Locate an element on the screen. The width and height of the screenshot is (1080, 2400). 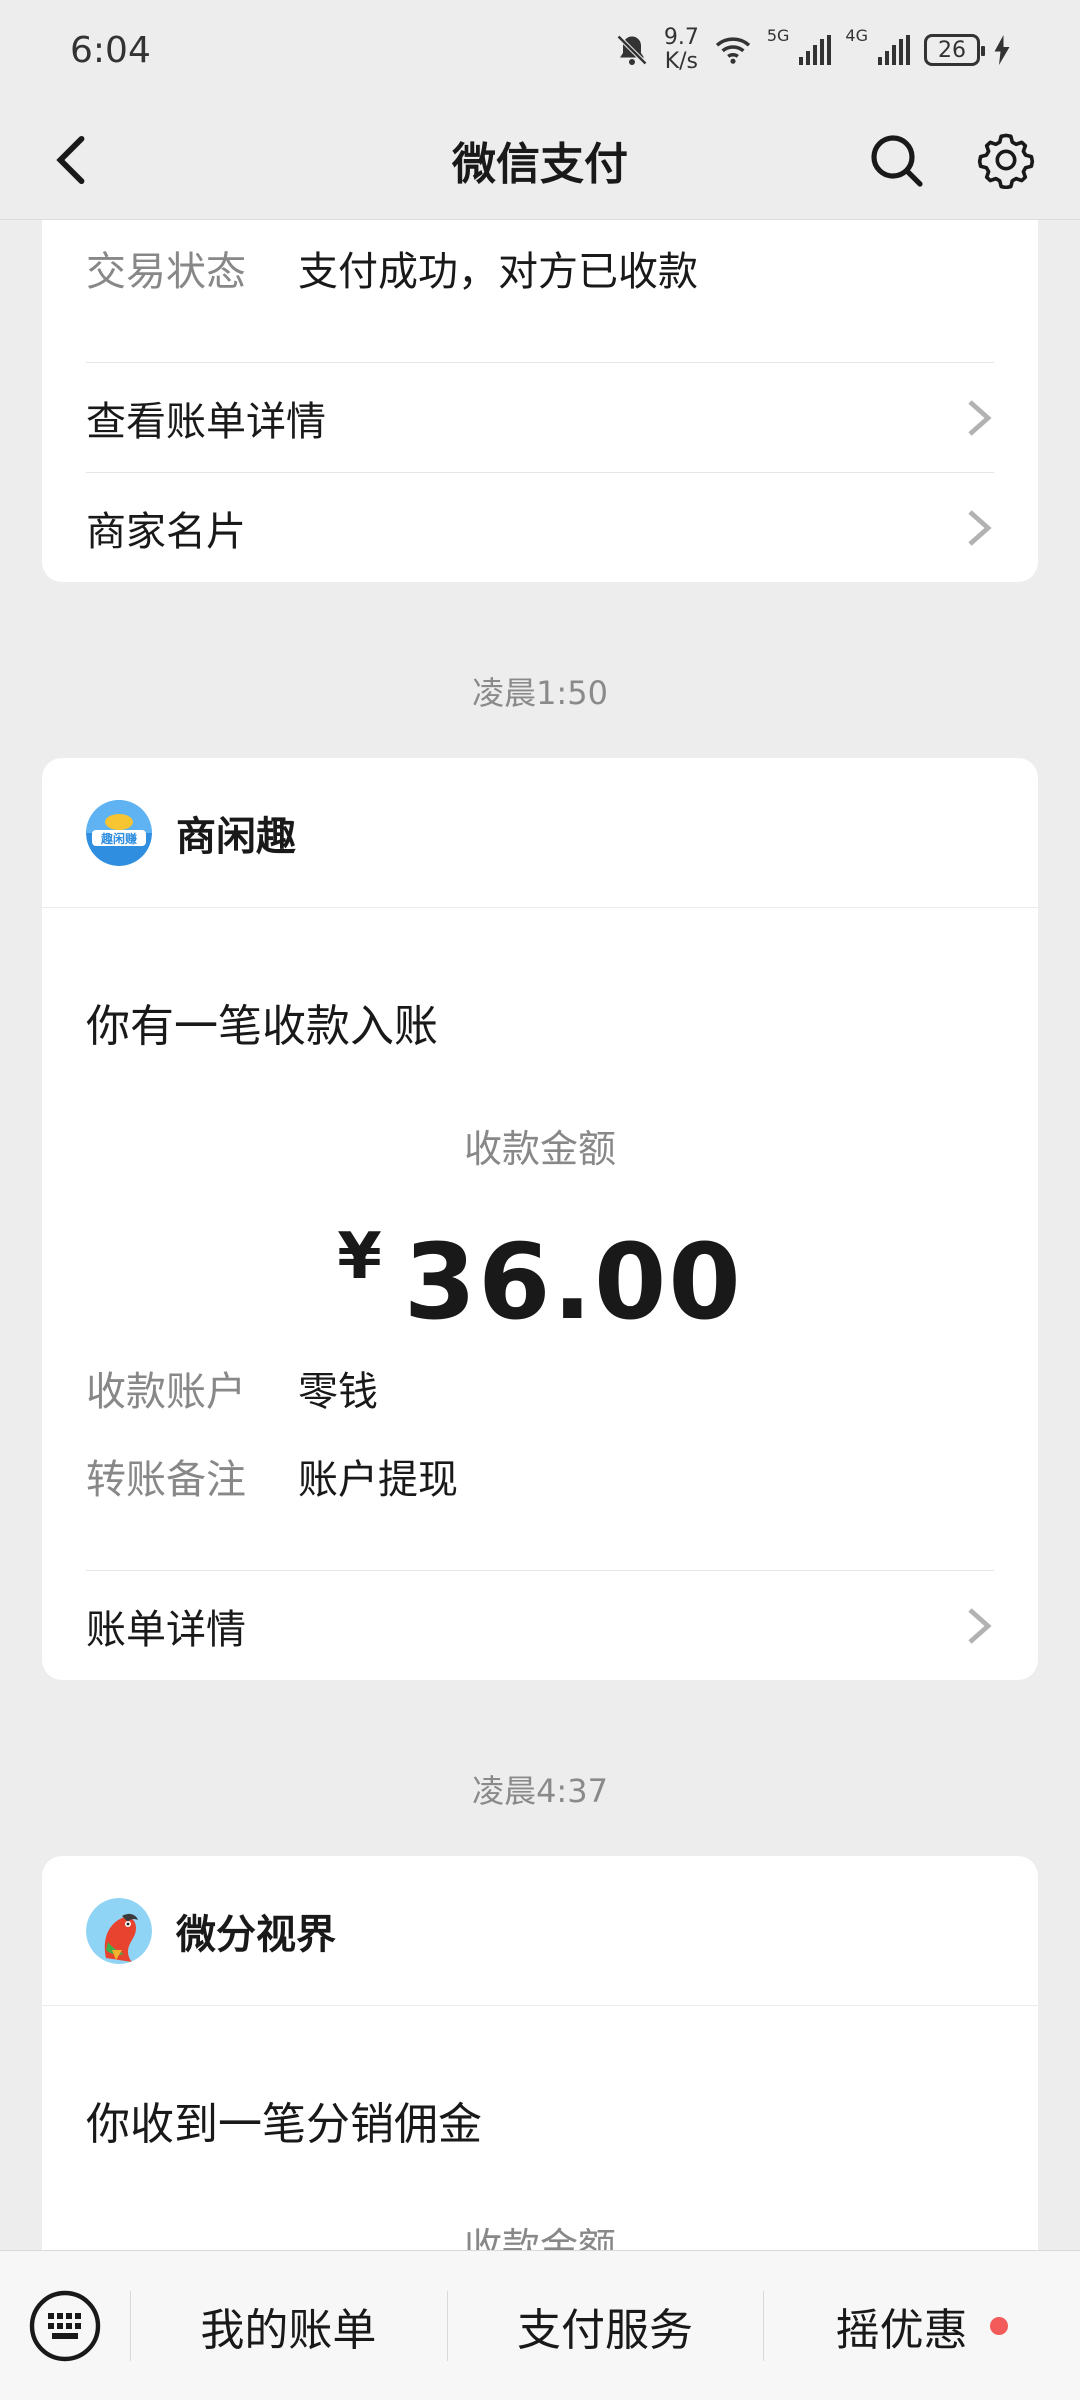
remark-row: 转账备注 账户提现 is located at coordinates (540, 1476).